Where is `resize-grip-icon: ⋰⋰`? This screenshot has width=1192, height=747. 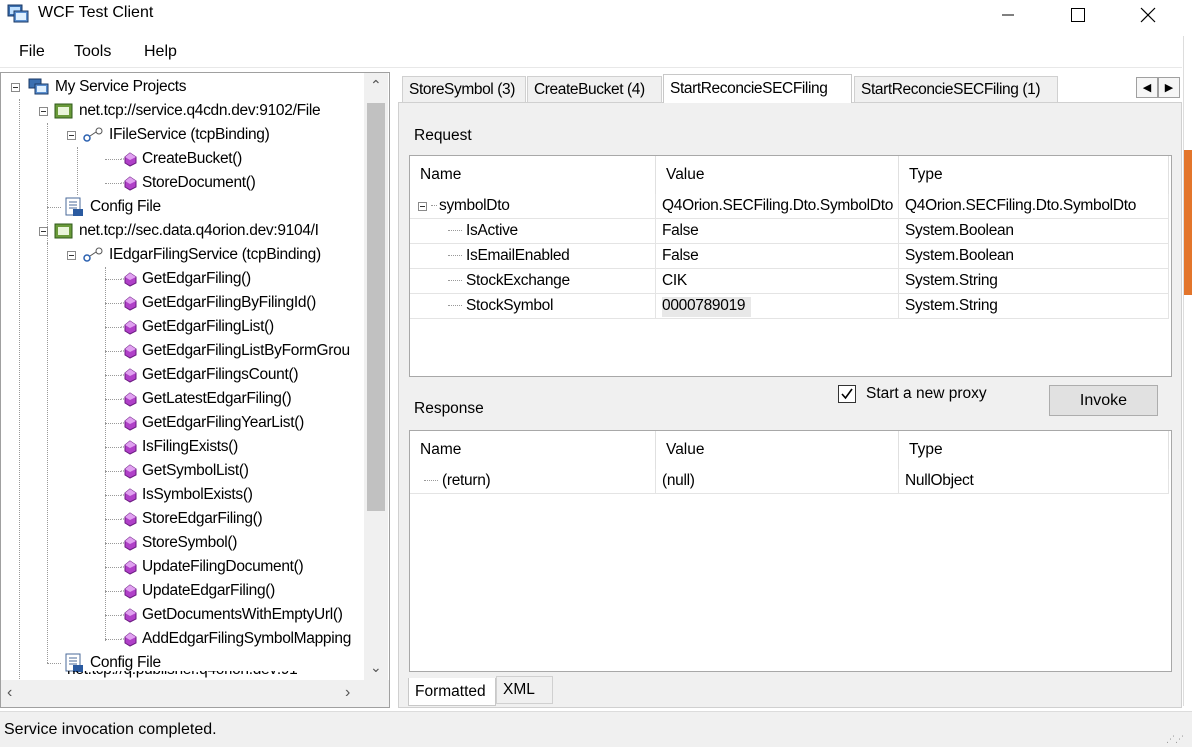 resize-grip-icon: ⋰⋰ is located at coordinates (1175, 739).